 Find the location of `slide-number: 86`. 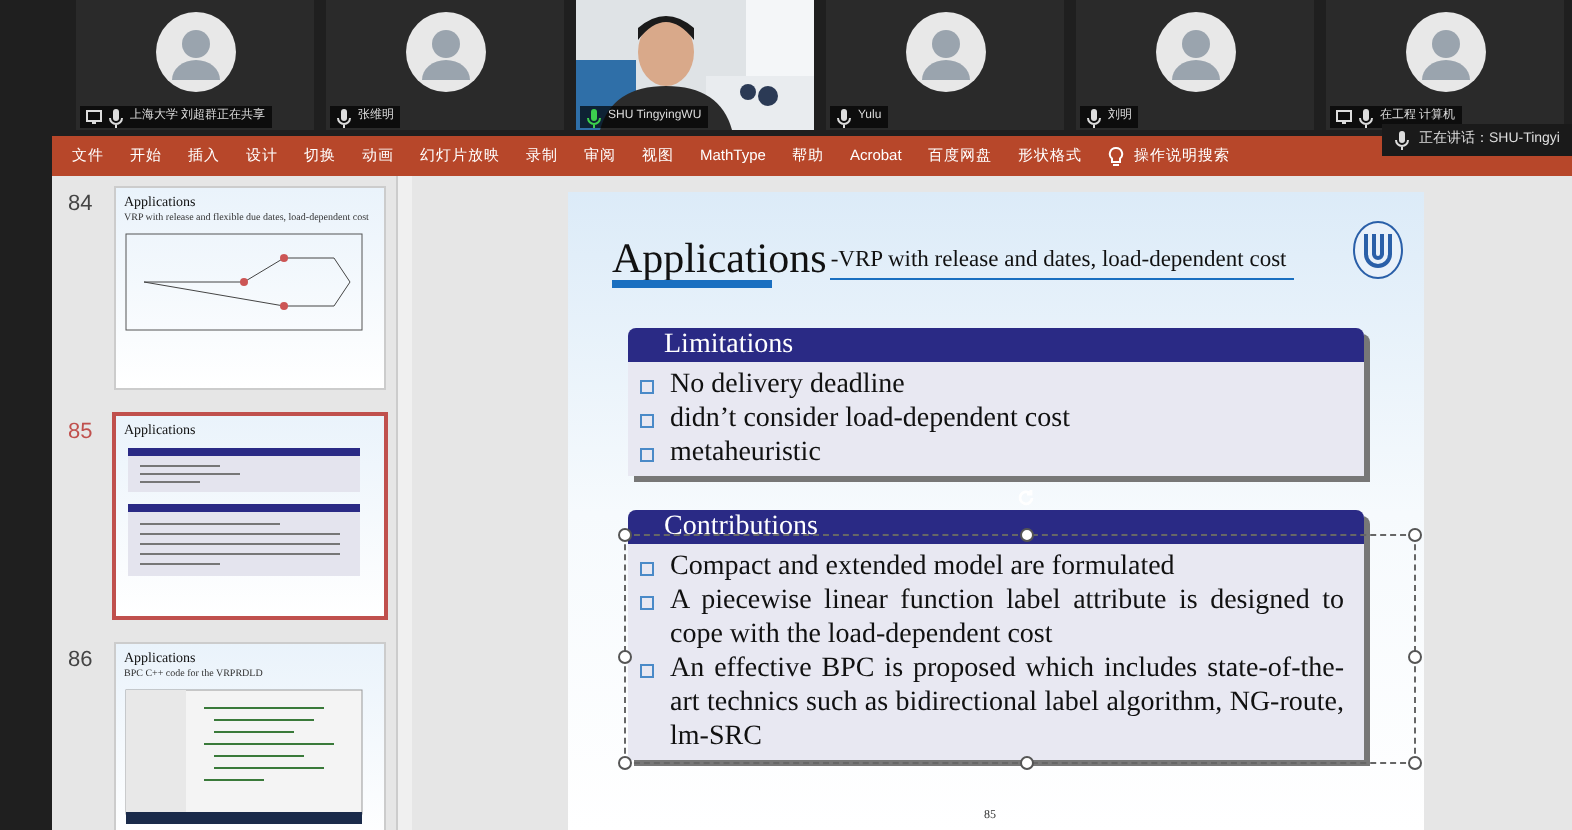

slide-number: 86 is located at coordinates (81, 661).